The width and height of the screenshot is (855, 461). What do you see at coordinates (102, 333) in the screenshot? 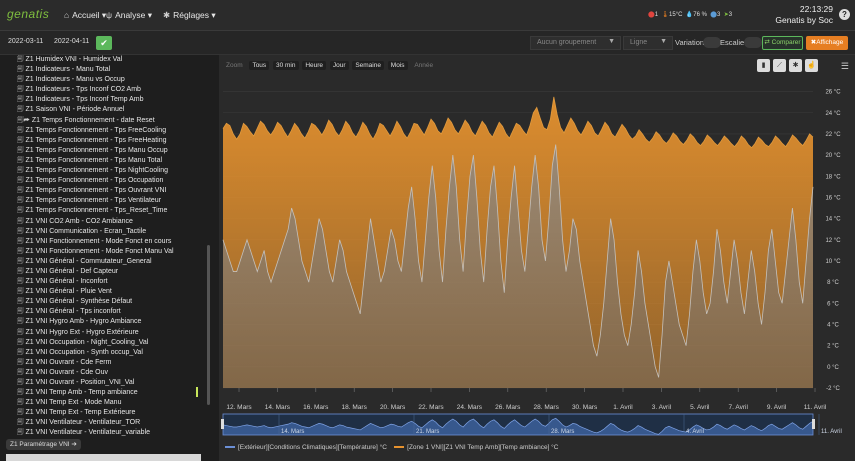
I see `tree-item: 🗐 Z1 VNI Hygro Ext - Hygro Extérieure` at bounding box center [102, 333].